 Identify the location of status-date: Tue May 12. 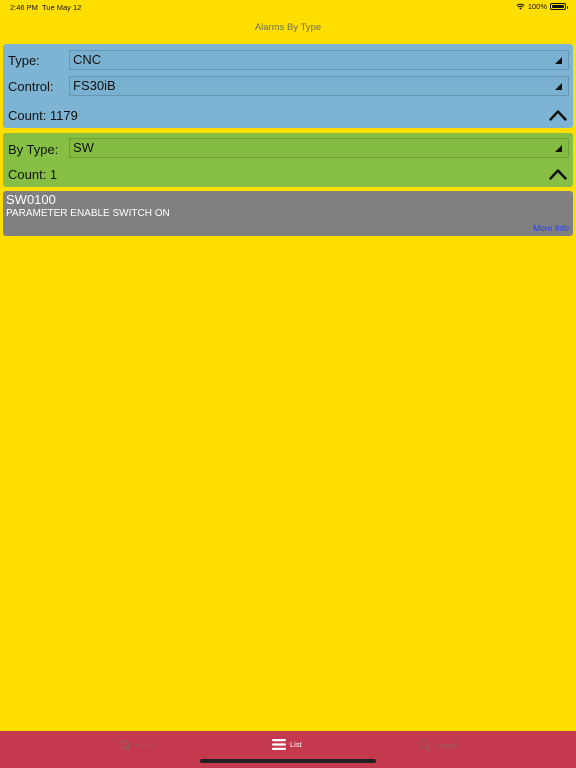
(62, 7).